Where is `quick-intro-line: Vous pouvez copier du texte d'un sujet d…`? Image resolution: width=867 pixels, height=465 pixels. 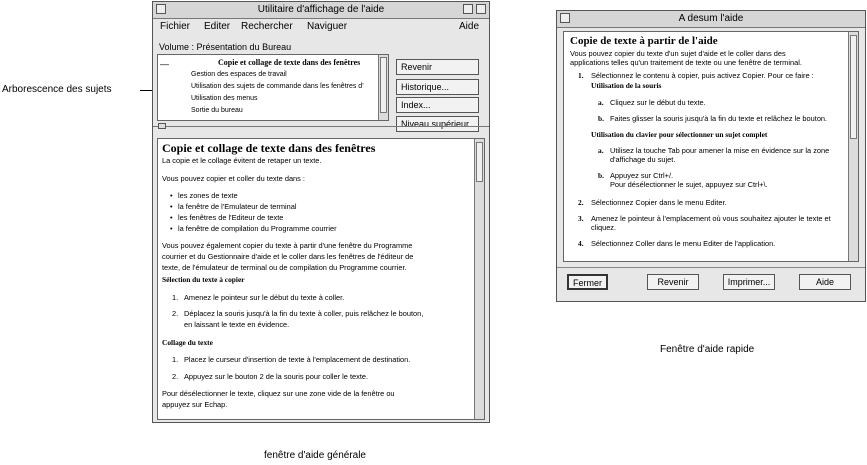
quick-intro-line: Vous pouvez copier du texte d'un sujet d… is located at coordinates (678, 53).